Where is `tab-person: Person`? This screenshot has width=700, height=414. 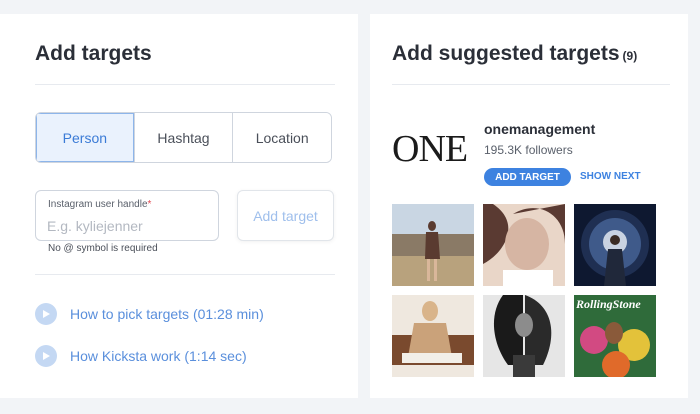
tab-person: Person is located at coordinates (85, 137).